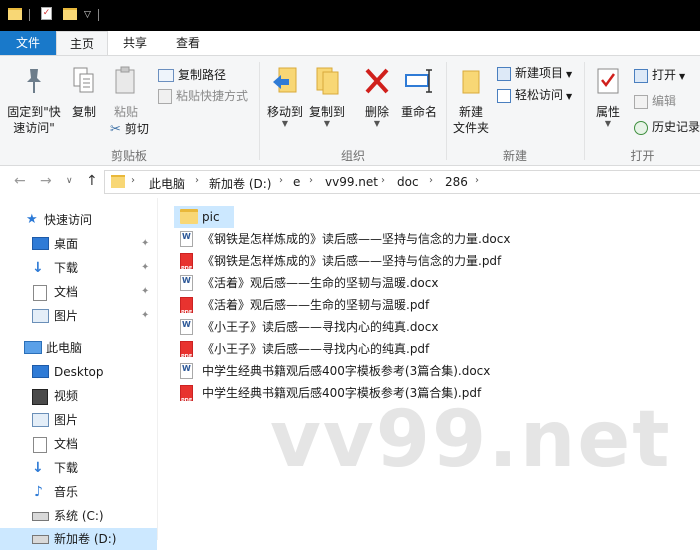 The image size is (700, 550). What do you see at coordinates (285, 97) in the screenshot?
I see `move-to-button: 移动到 ▼` at bounding box center [285, 97].